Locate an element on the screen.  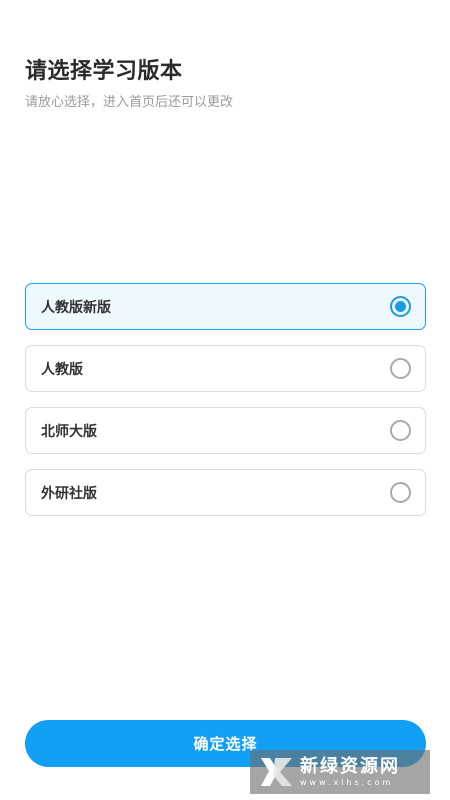
version-option-renjiao-new: 人教版新版 is located at coordinates (225, 306).